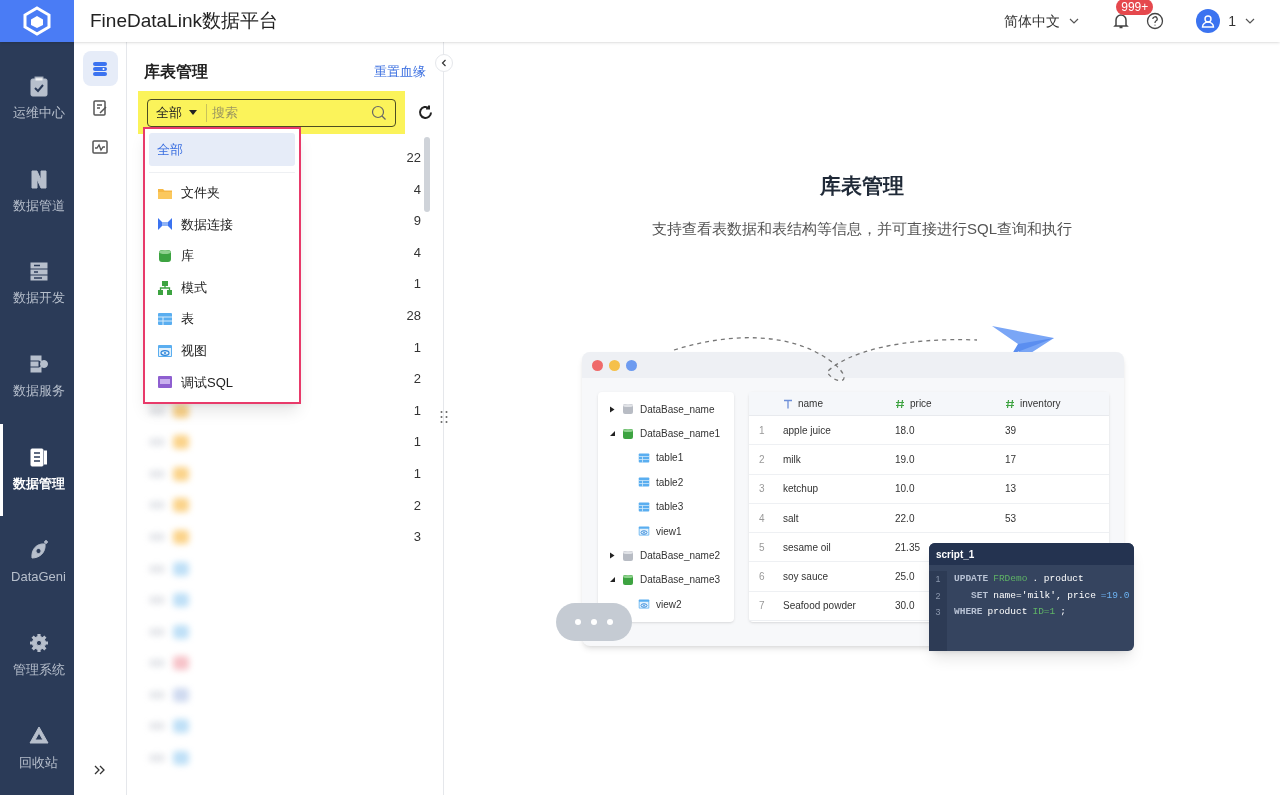 The height and width of the screenshot is (795, 1280). What do you see at coordinates (670, 507) in the screenshot?
I see `tree-item: table3` at bounding box center [670, 507].